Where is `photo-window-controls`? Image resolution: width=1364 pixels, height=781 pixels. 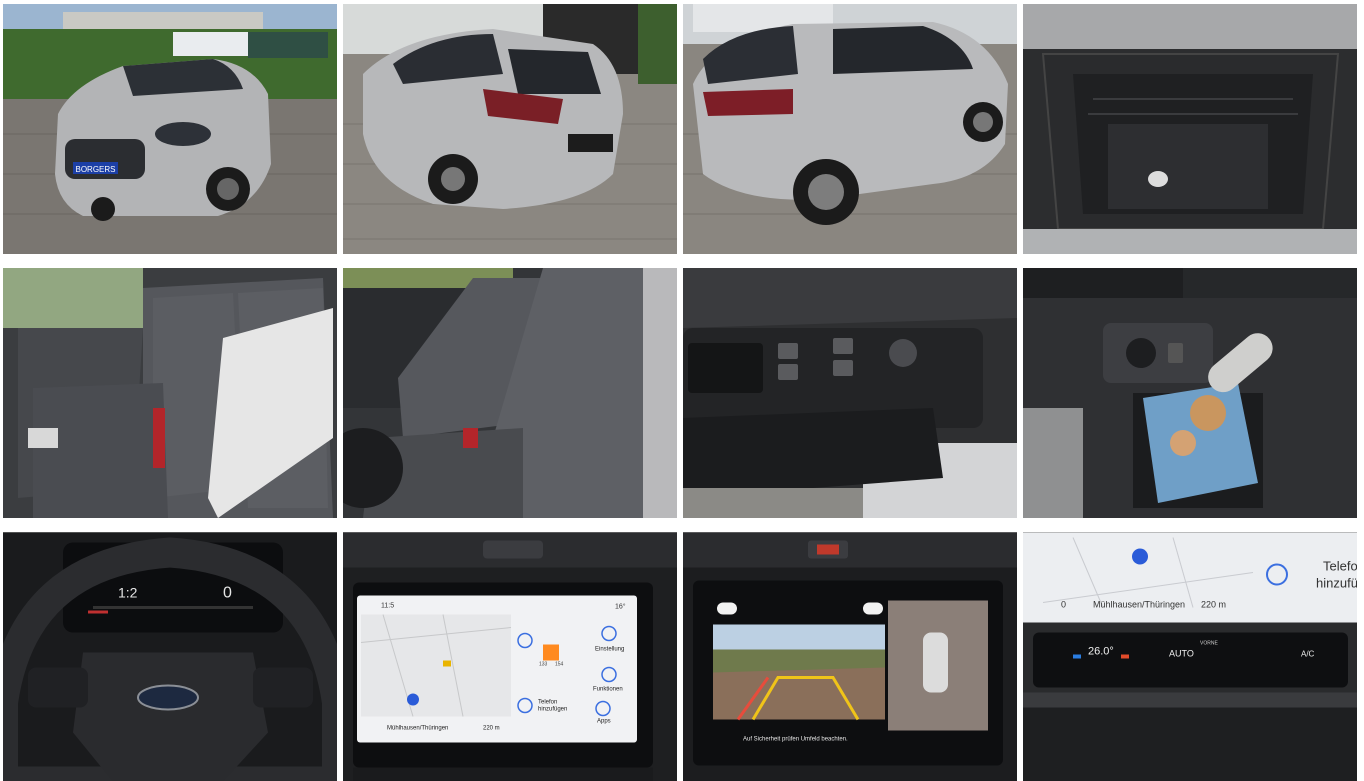
photo-window-controls is located at coordinates (850, 393).